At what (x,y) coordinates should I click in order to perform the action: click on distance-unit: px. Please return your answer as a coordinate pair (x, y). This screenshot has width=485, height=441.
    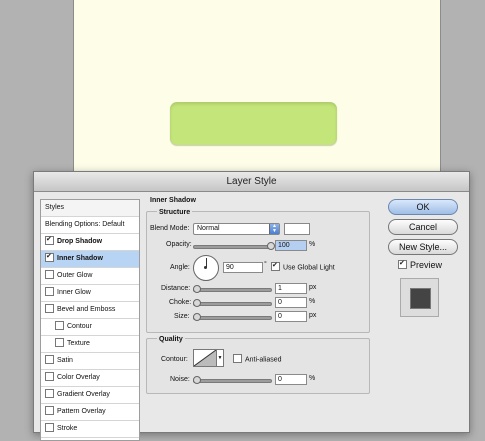
    Looking at the image, I should click on (313, 287).